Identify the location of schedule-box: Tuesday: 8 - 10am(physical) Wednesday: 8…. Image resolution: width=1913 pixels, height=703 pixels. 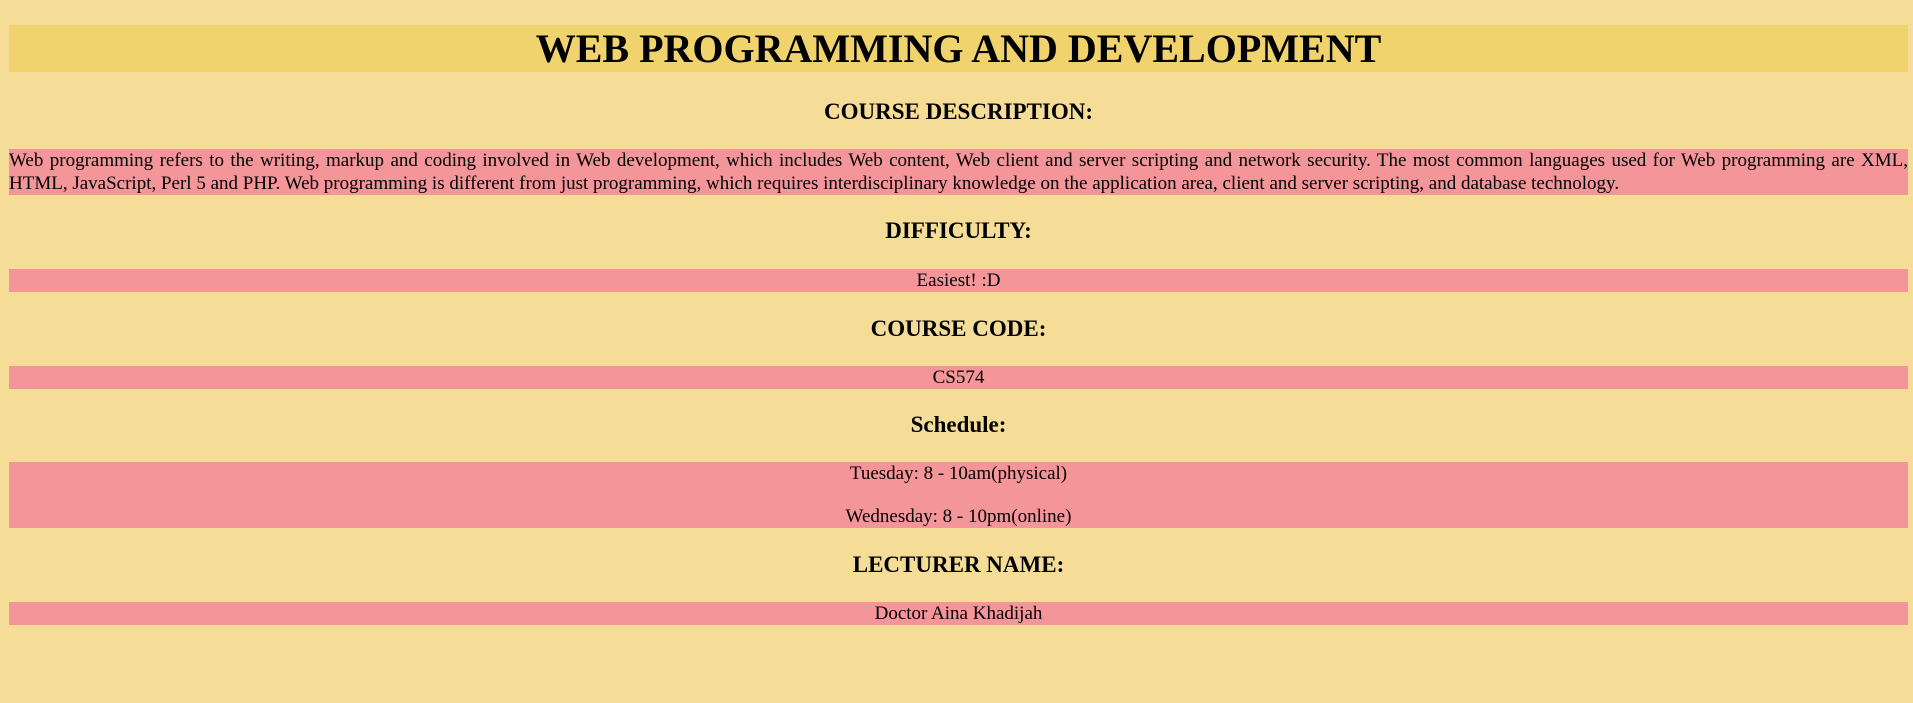
(958, 495).